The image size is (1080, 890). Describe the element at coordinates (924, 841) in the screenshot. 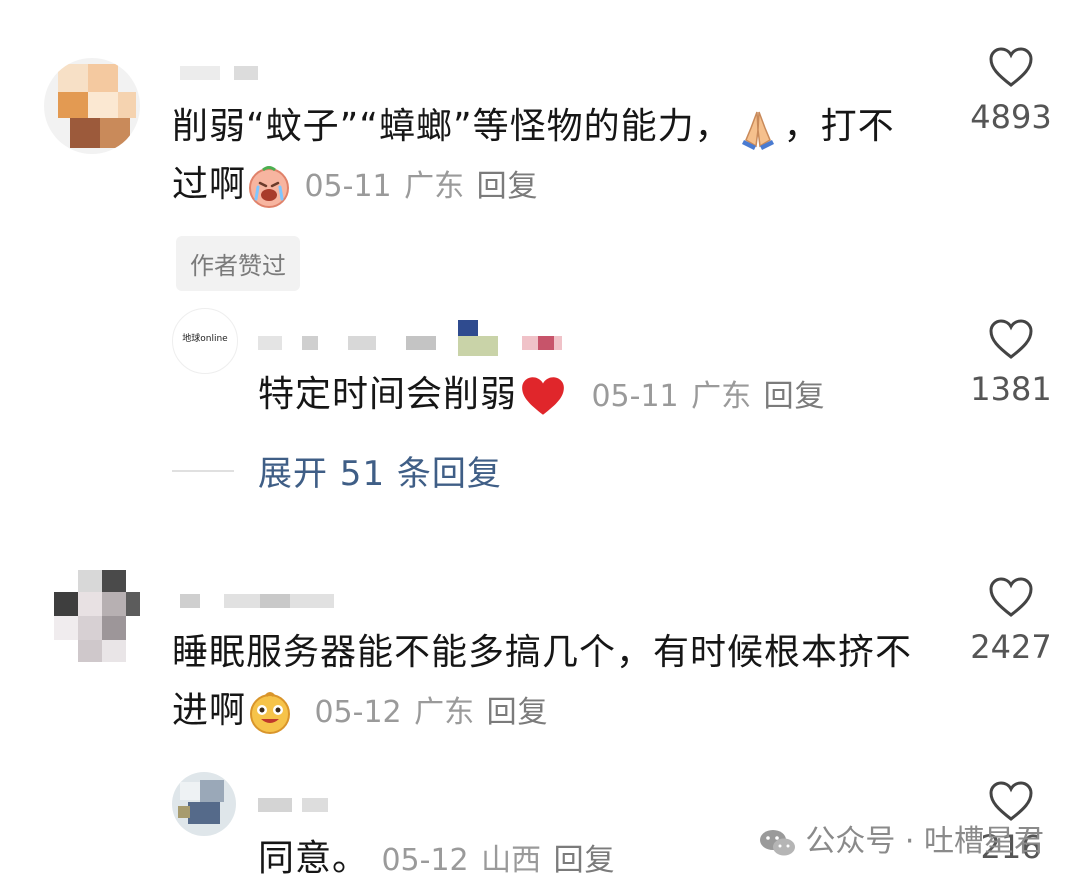

I see `watermark-text: 公众号 · 吐槽星君` at that location.